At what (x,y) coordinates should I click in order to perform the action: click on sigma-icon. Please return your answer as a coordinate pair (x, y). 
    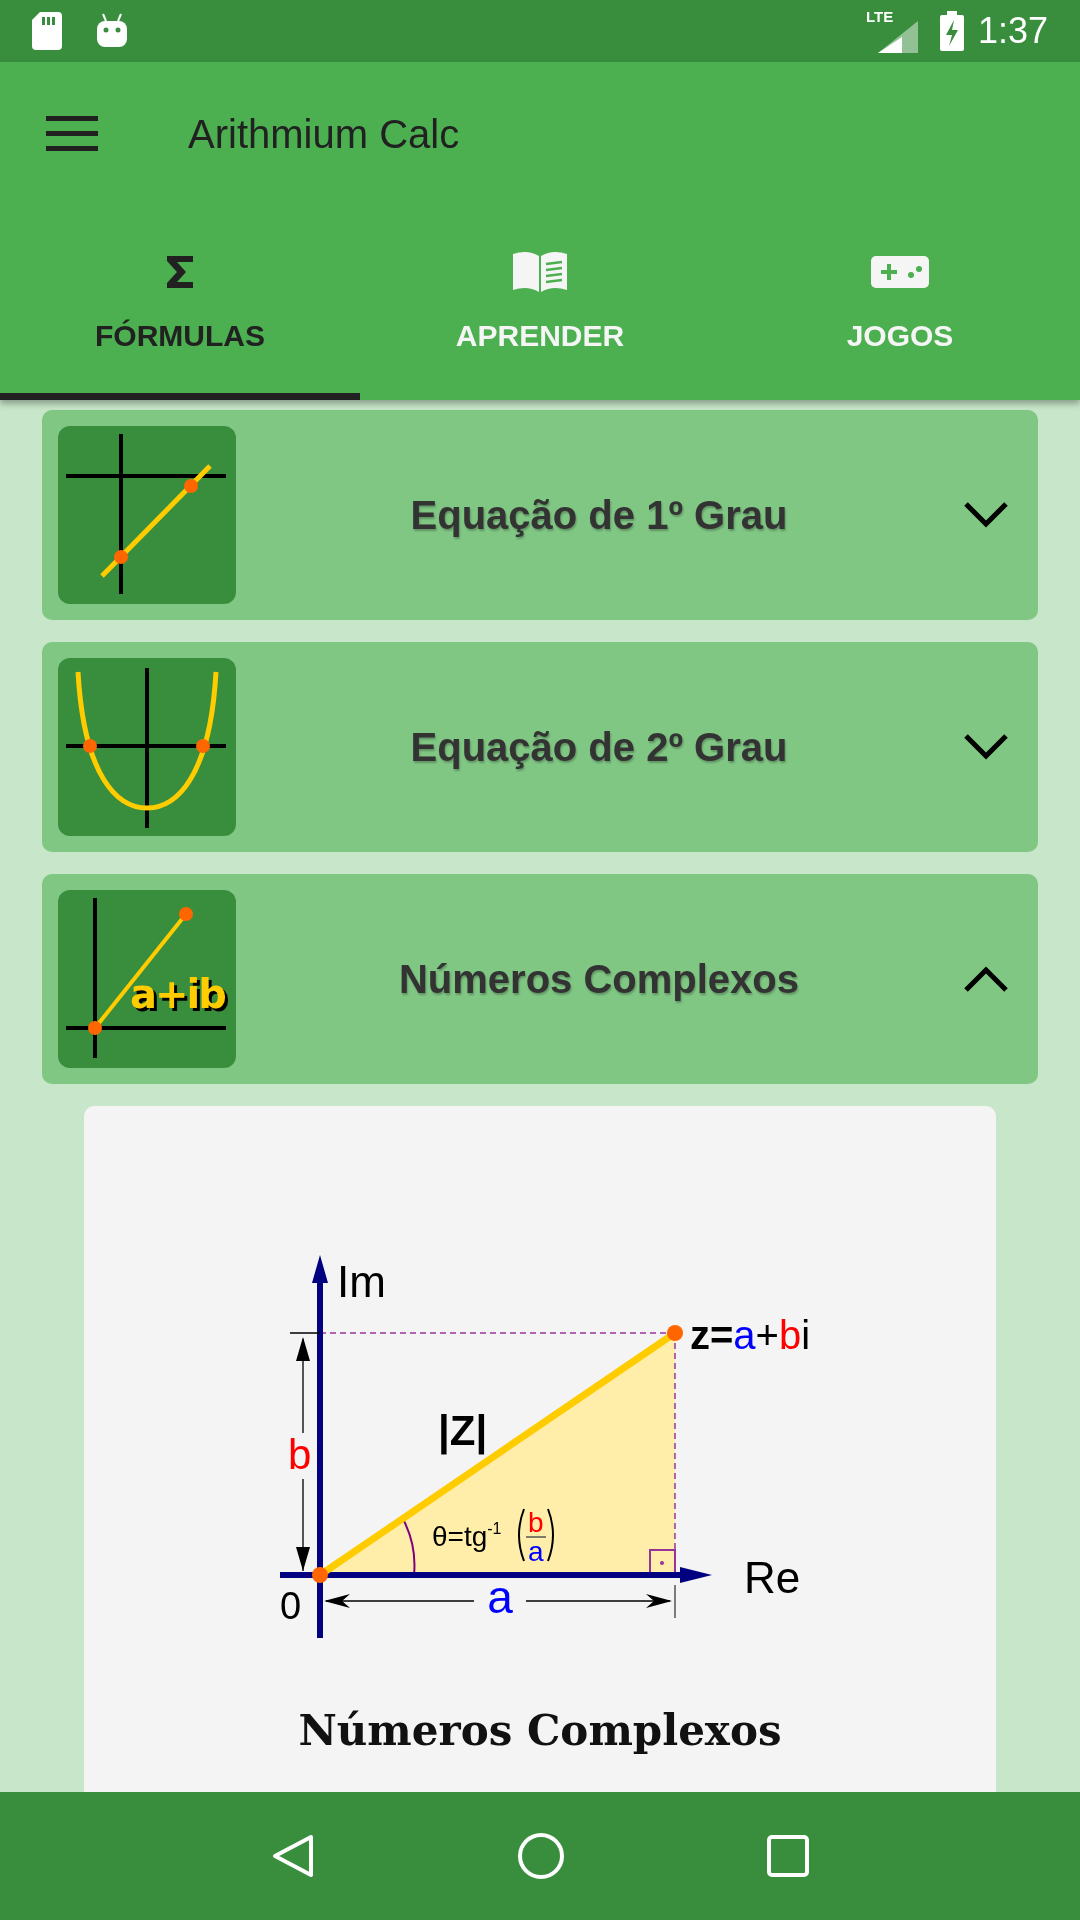
    Looking at the image, I should click on (180, 272).